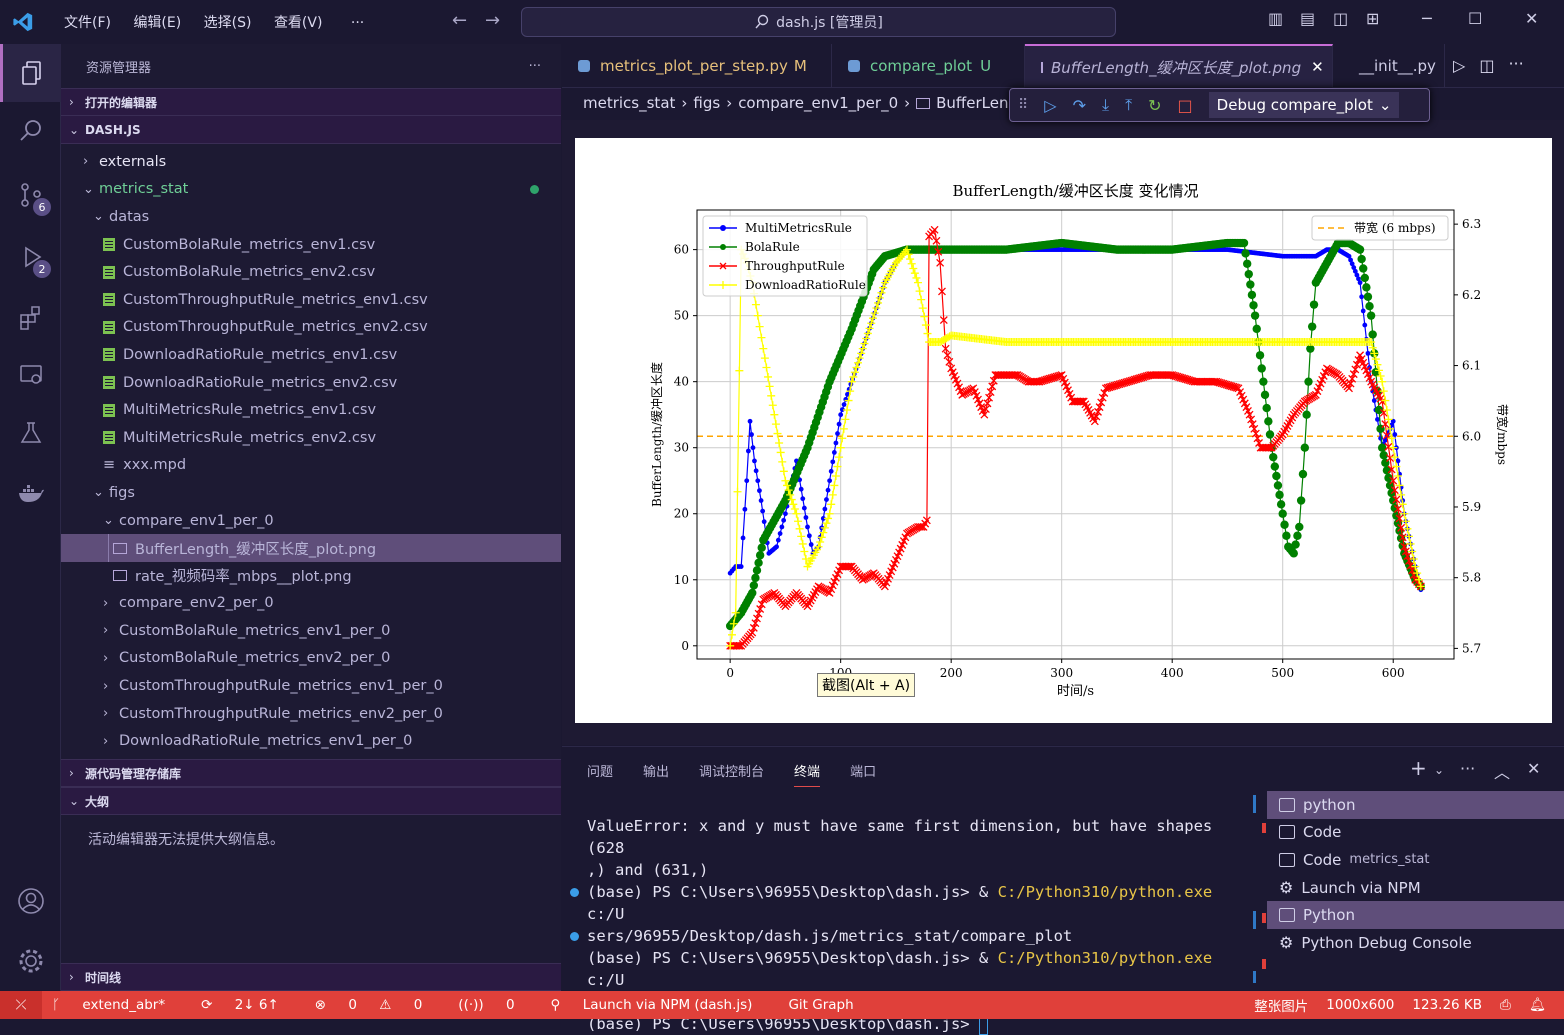  What do you see at coordinates (30, 901) in the screenshot?
I see `accounts-icon` at bounding box center [30, 901].